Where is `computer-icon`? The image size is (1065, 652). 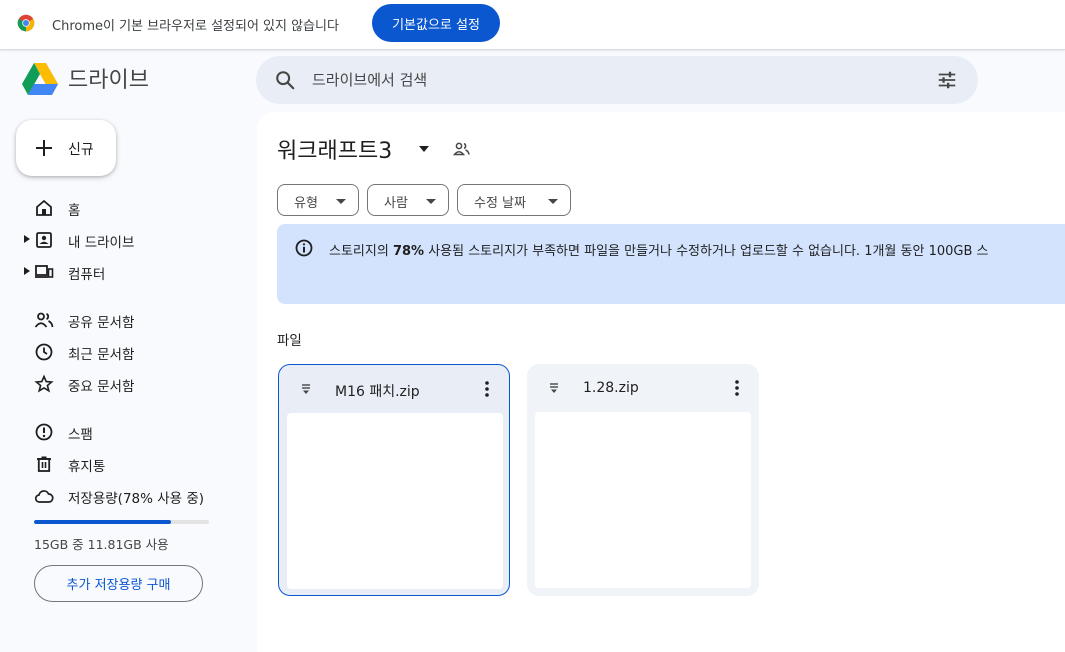
computer-icon is located at coordinates (44, 271).